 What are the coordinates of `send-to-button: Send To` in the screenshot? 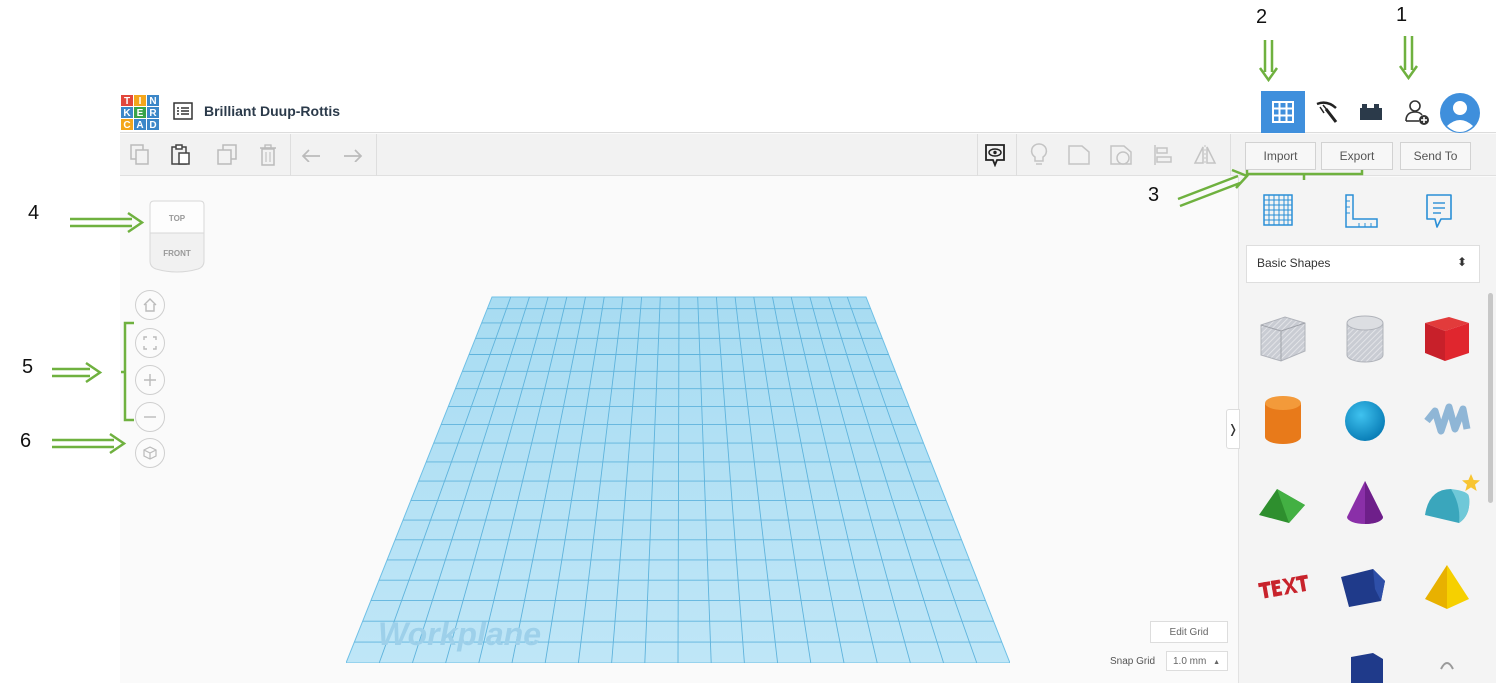 It's located at (1435, 156).